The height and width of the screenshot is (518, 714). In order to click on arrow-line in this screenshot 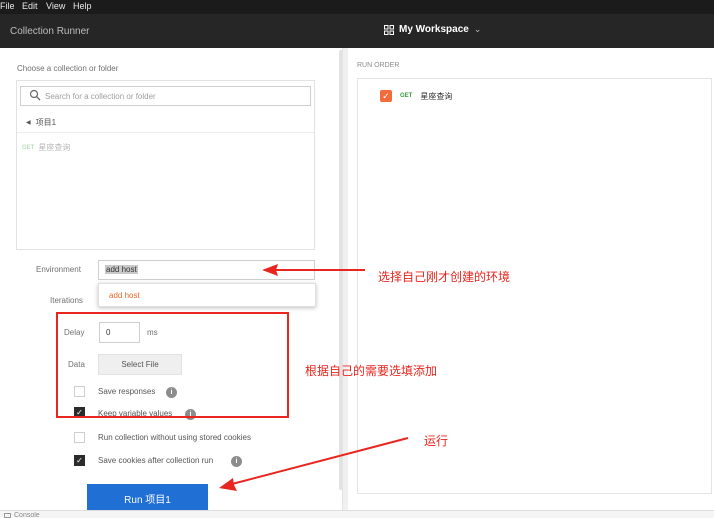, I will do `click(320, 461)`.